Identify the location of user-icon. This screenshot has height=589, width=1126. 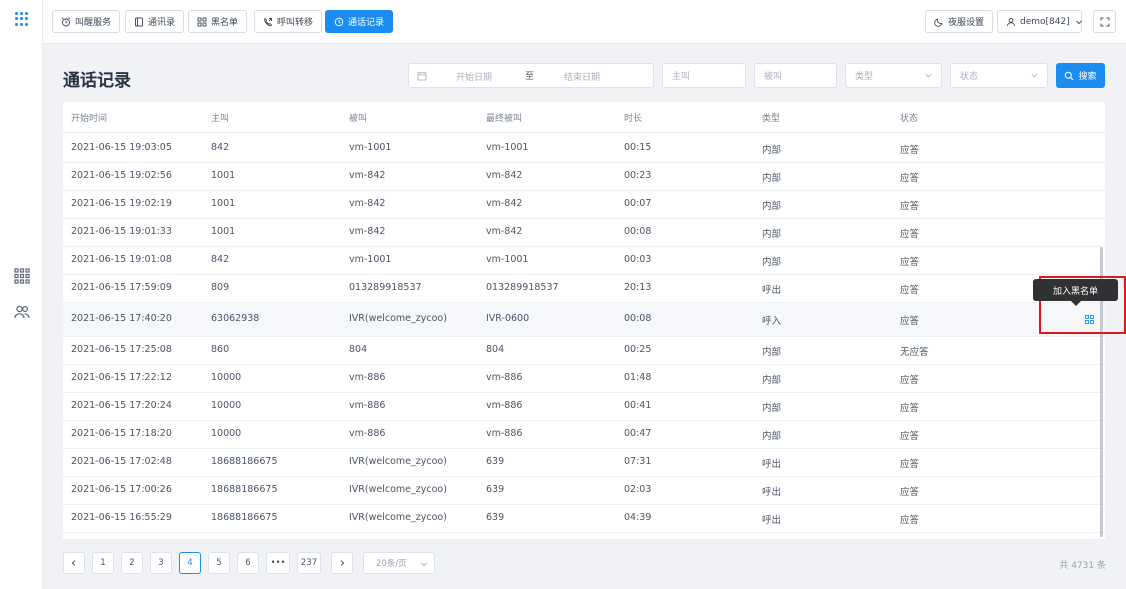
(1011, 21).